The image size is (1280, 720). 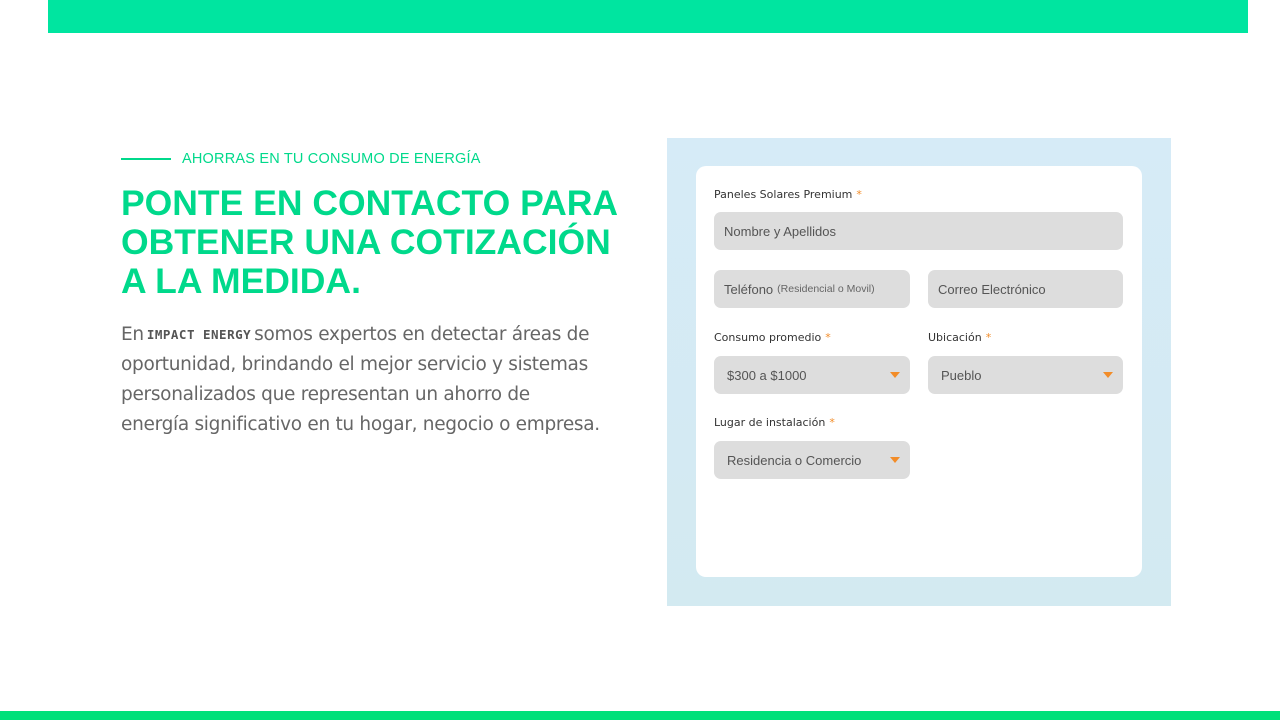 I want to click on location-label: Ubicación *, so click(x=959, y=337).